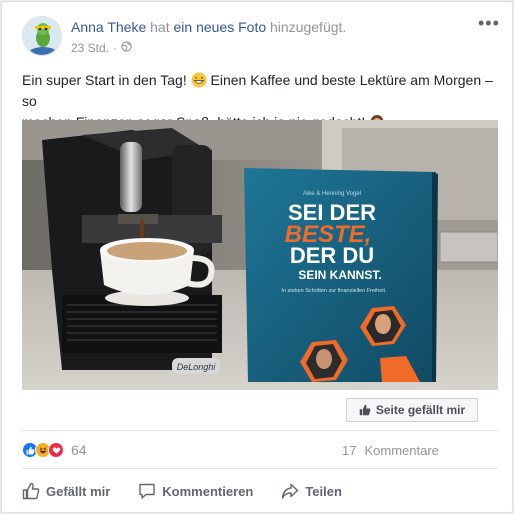 The height and width of the screenshot is (514, 514). Describe the element at coordinates (420, 410) in the screenshot. I see `page-like-label: Seite gefällt mir` at that location.